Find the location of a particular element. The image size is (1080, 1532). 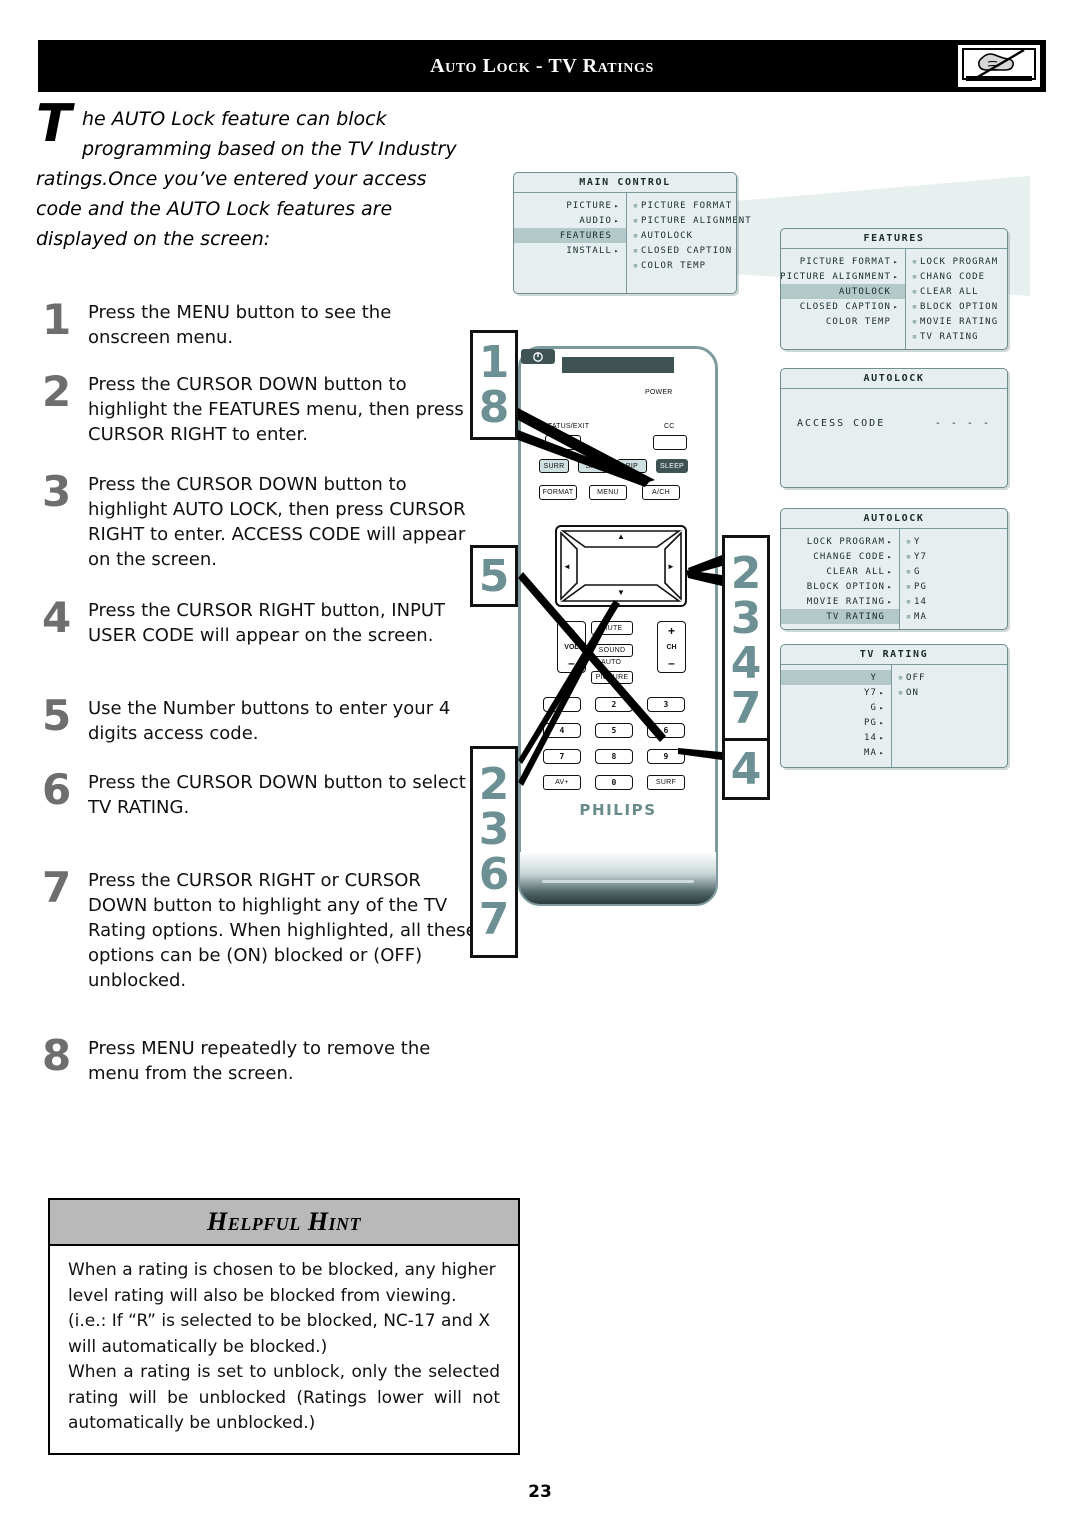

keypad-1: 1 is located at coordinates (562, 704).